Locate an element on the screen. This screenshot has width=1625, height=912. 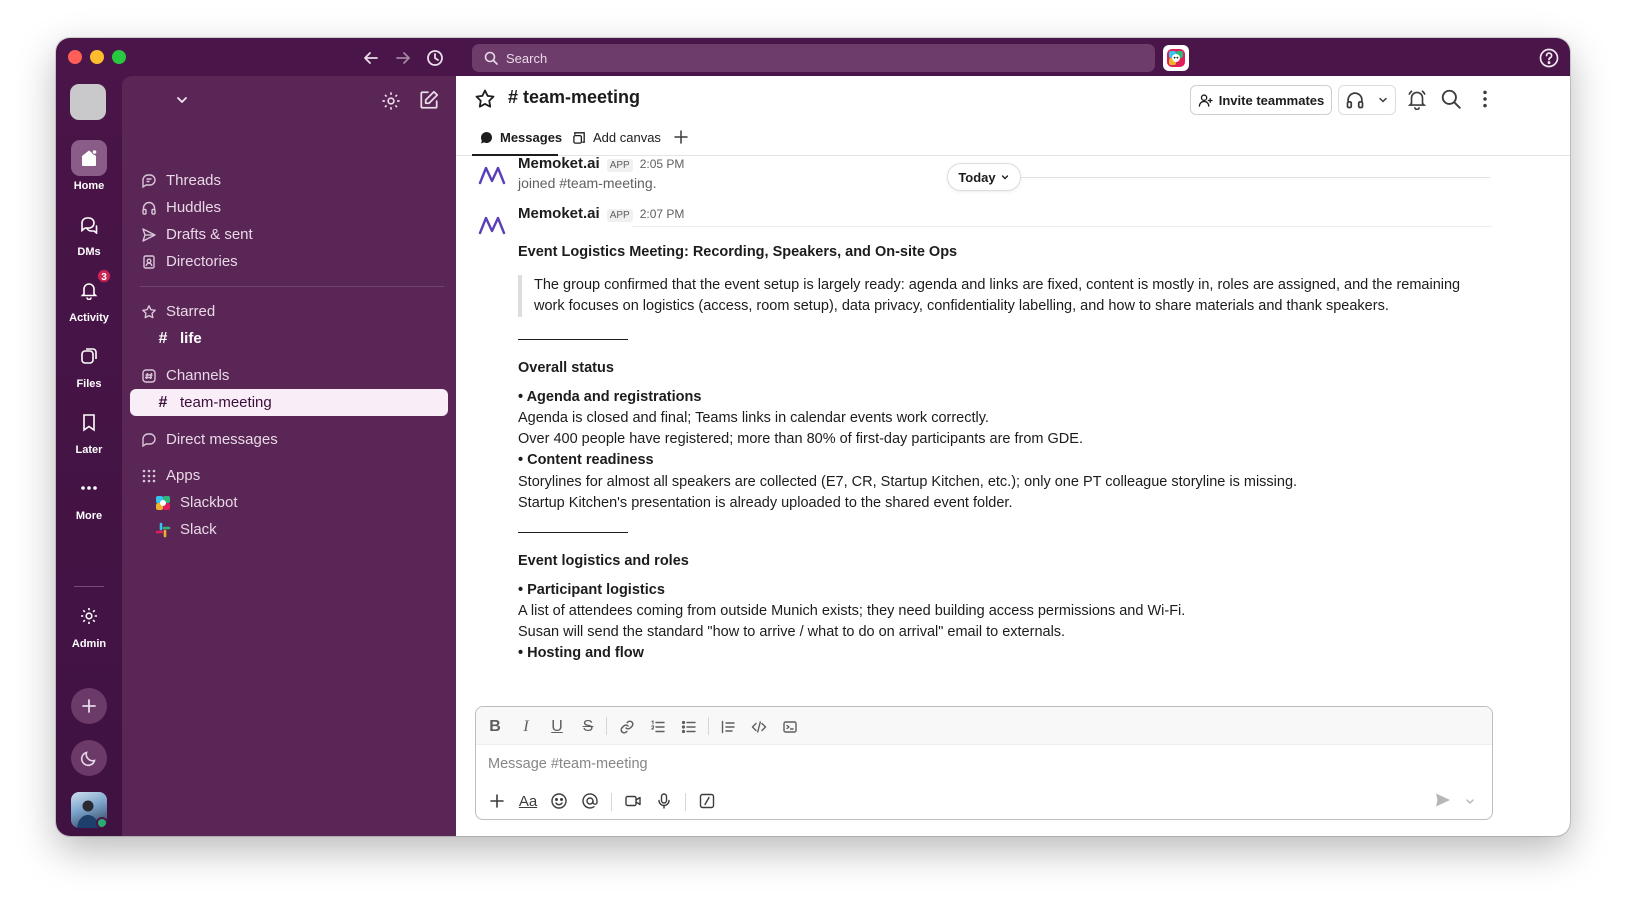
rail-item-dms: DMs is located at coordinates (89, 232).